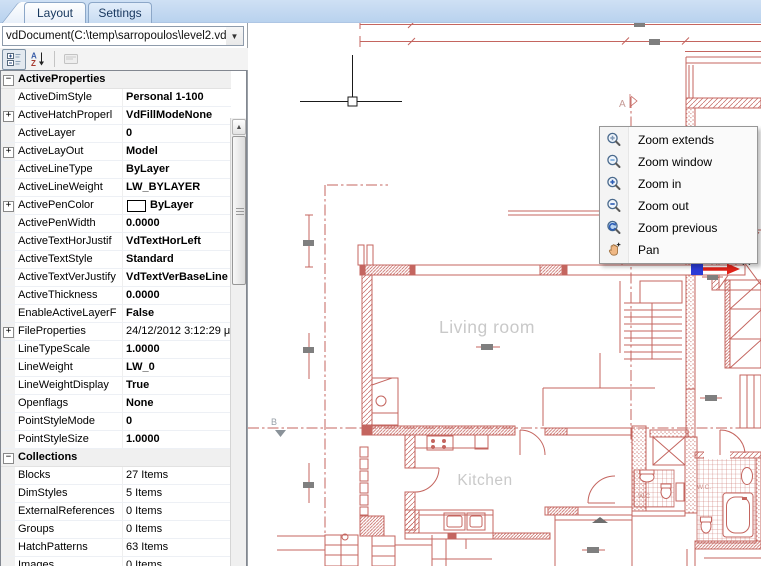 This screenshot has height=566, width=761. What do you see at coordinates (116, 224) in the screenshot?
I see `property-row-ActivePenWidth: ActivePenWidth 0.0000` at bounding box center [116, 224].